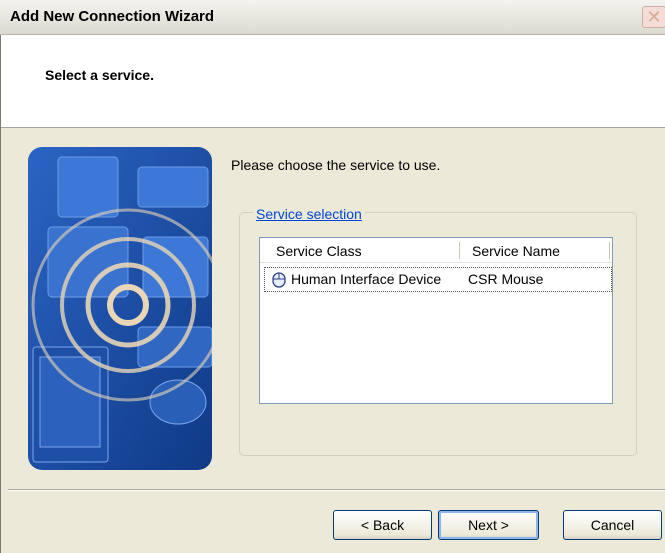 This screenshot has height=553, width=665. I want to click on cancel-button: Cancel, so click(612, 525).